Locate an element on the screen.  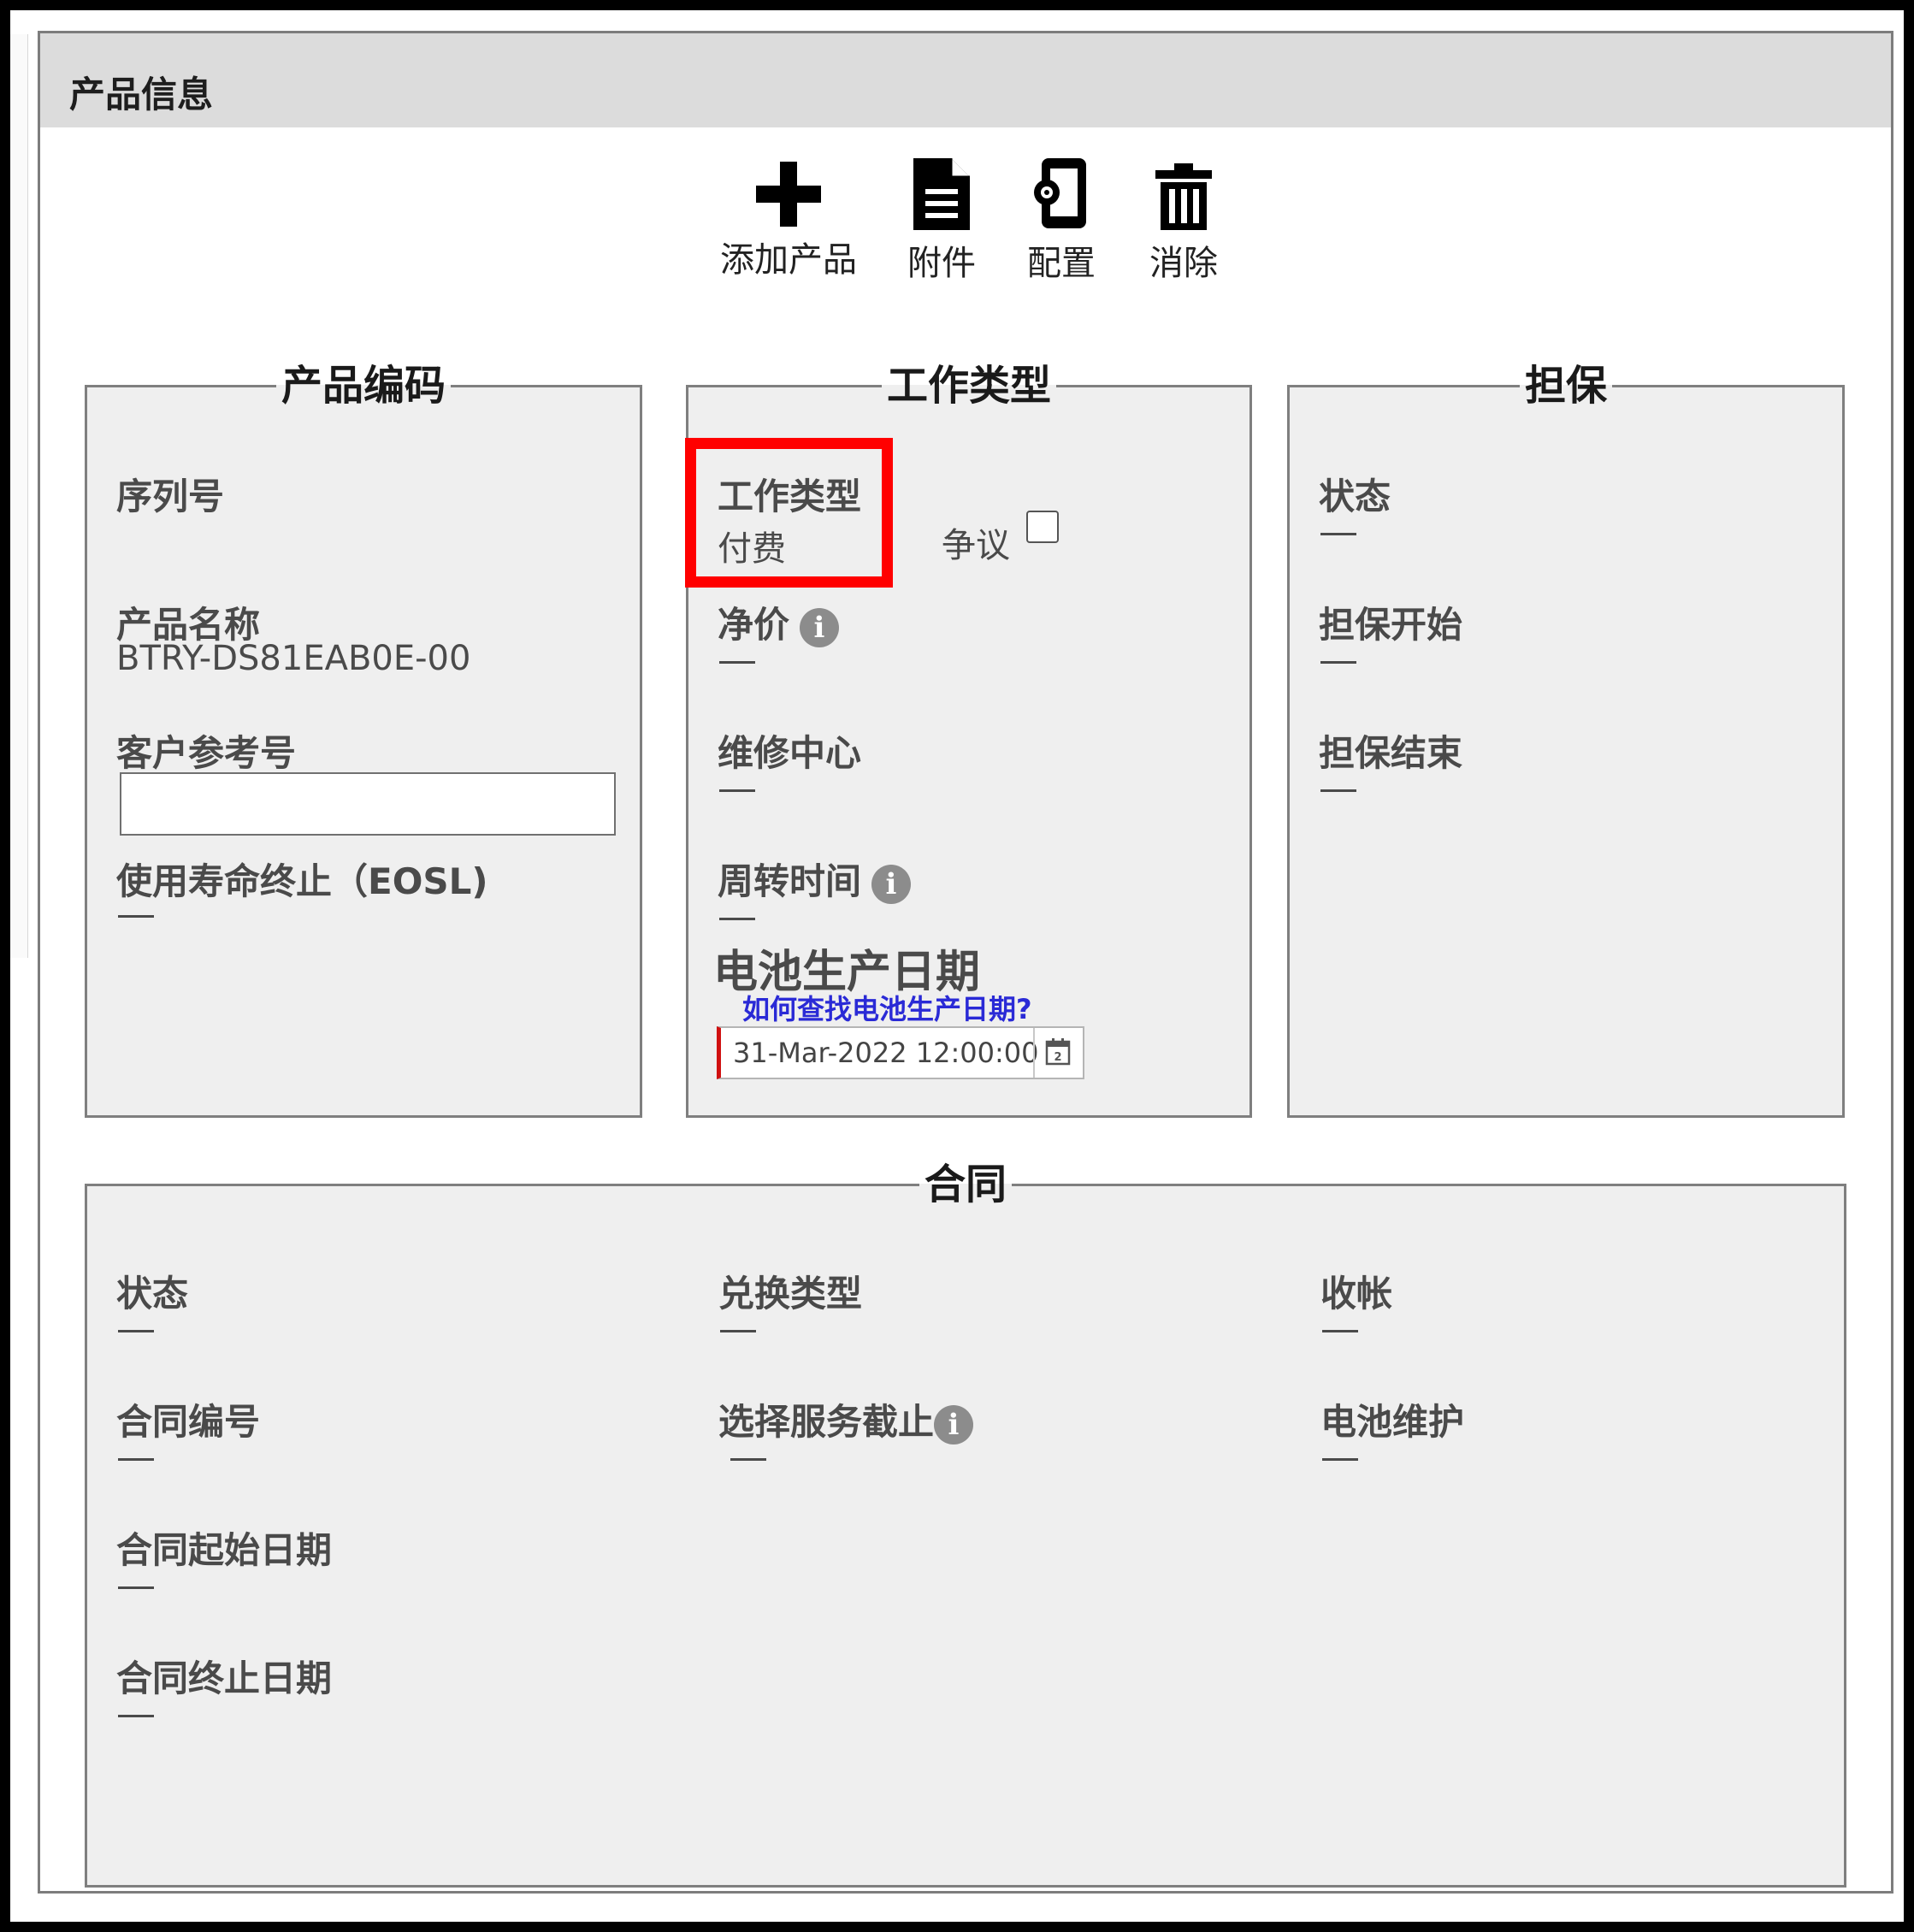
delete-button: 消除 is located at coordinates (1184, 224).